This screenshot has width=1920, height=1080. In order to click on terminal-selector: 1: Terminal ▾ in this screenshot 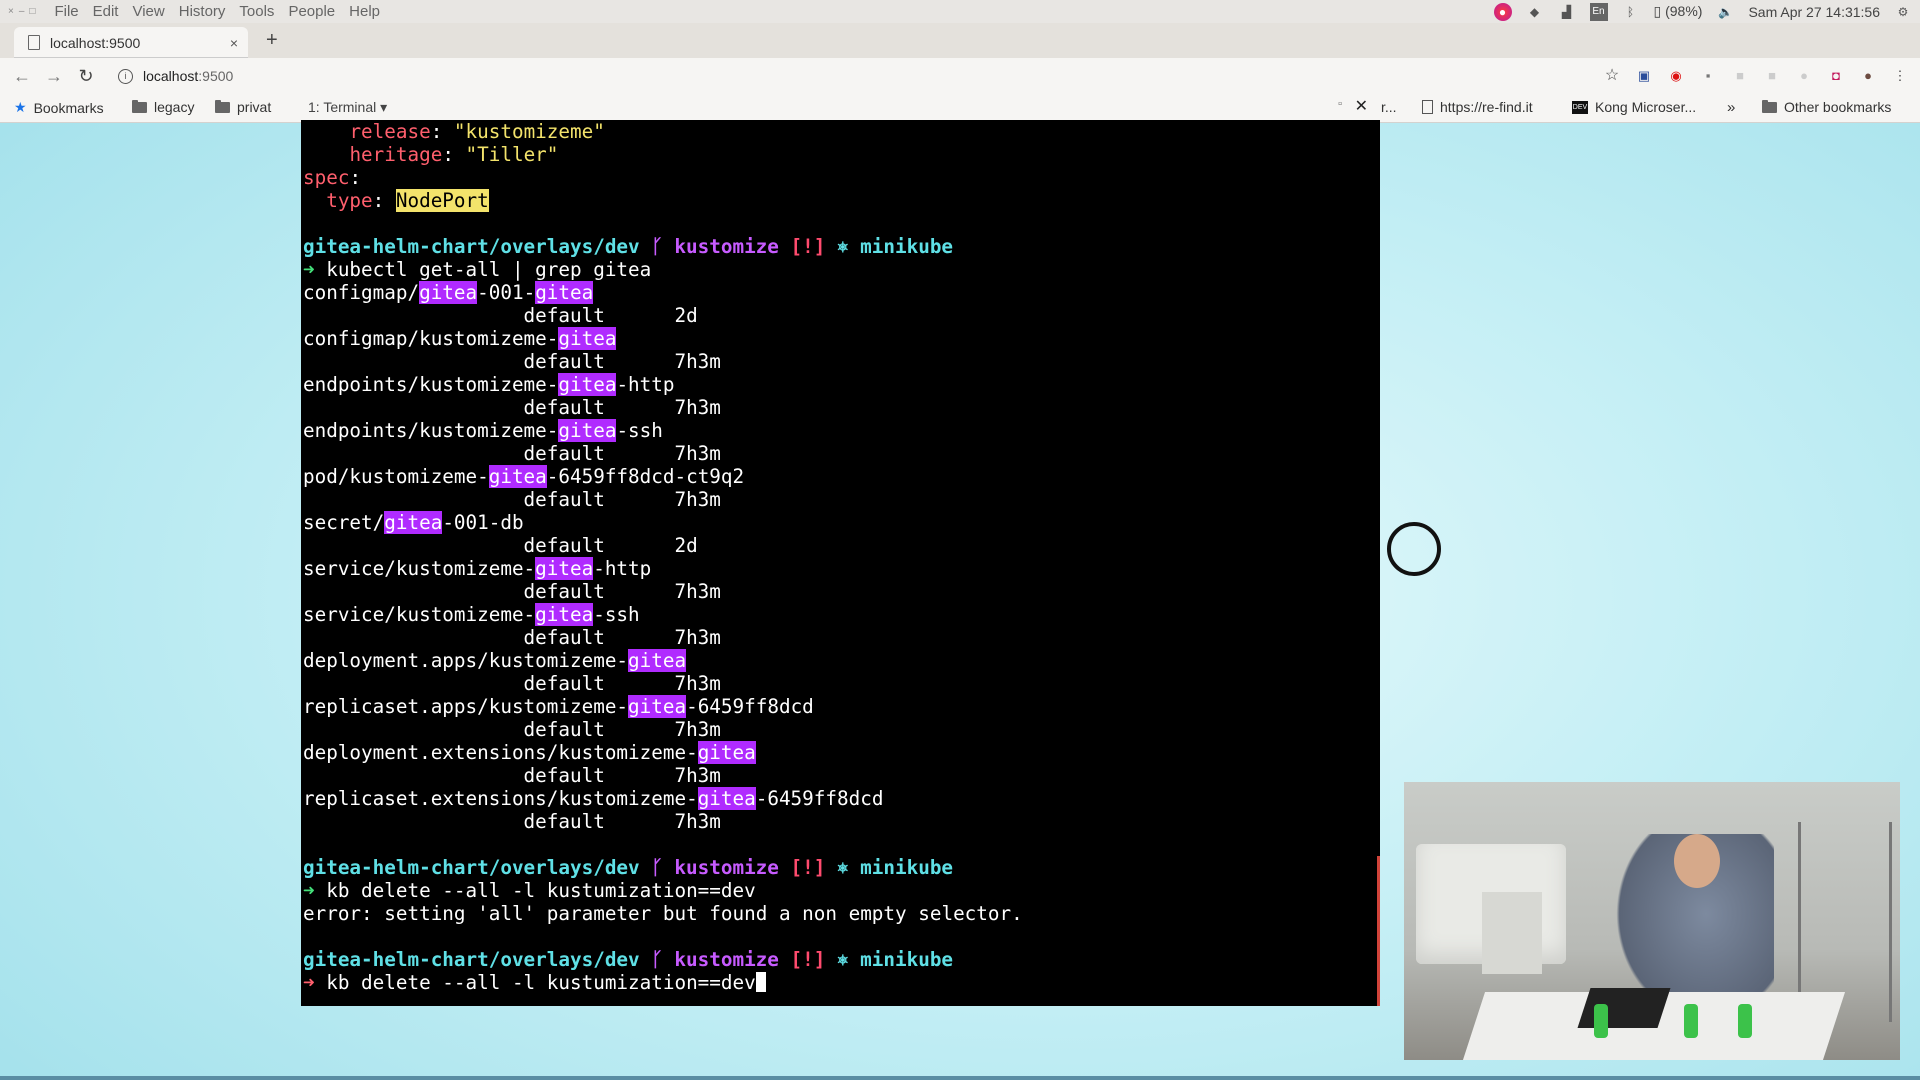, I will do `click(347, 107)`.